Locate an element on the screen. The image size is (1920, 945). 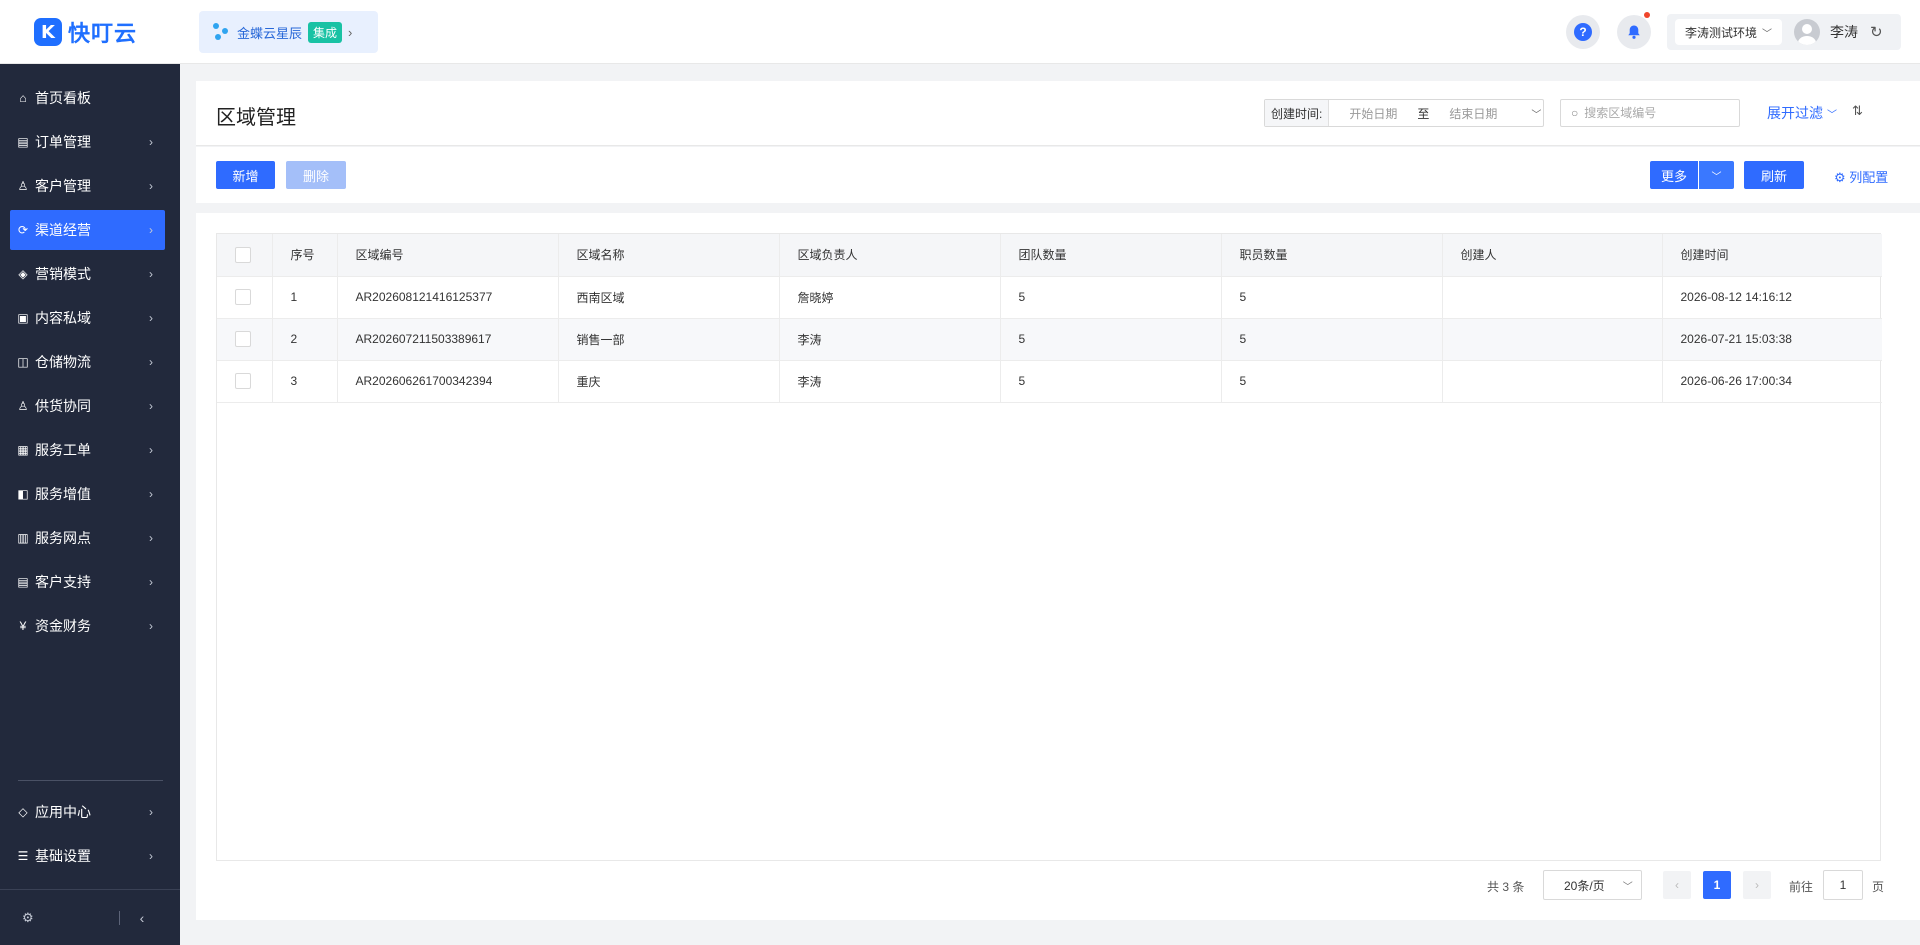
prev-page-button: ‹ is located at coordinates (1677, 885).